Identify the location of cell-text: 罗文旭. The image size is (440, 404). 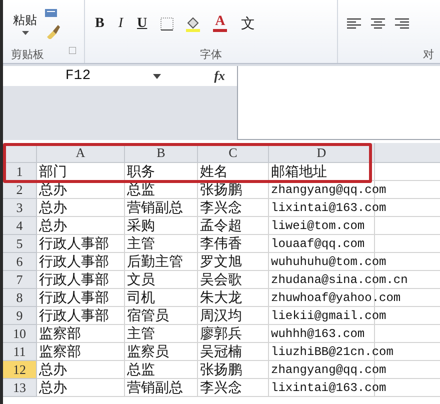
(221, 262).